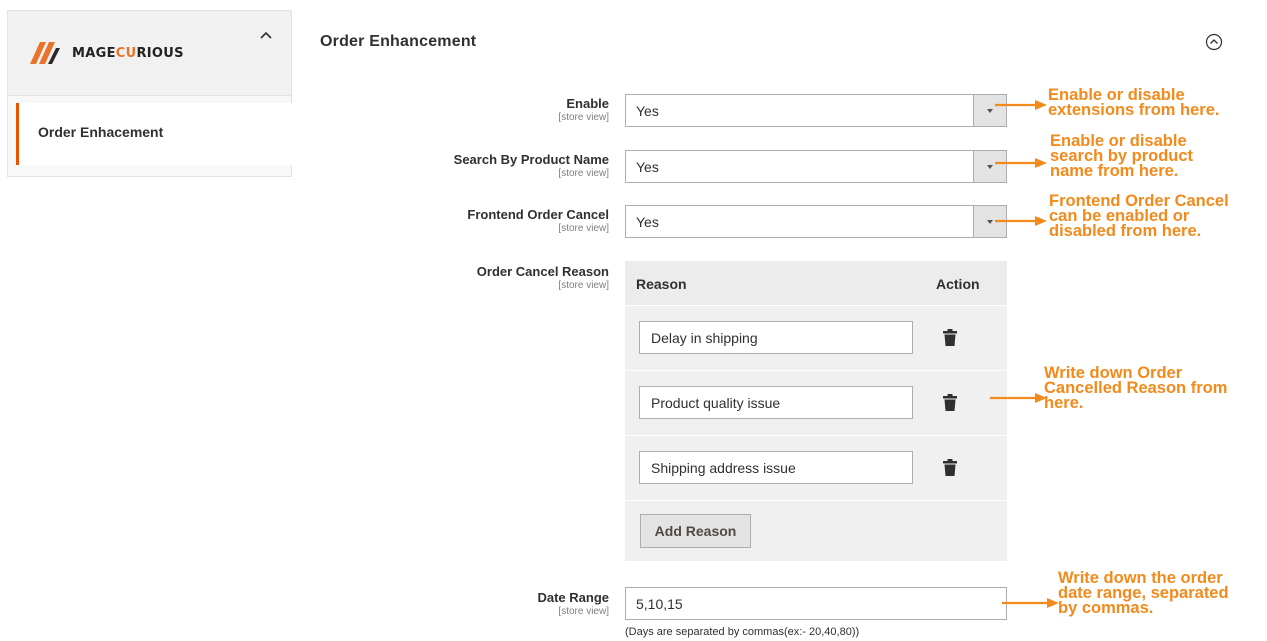  I want to click on table-row: Product quality issue, so click(816, 404).